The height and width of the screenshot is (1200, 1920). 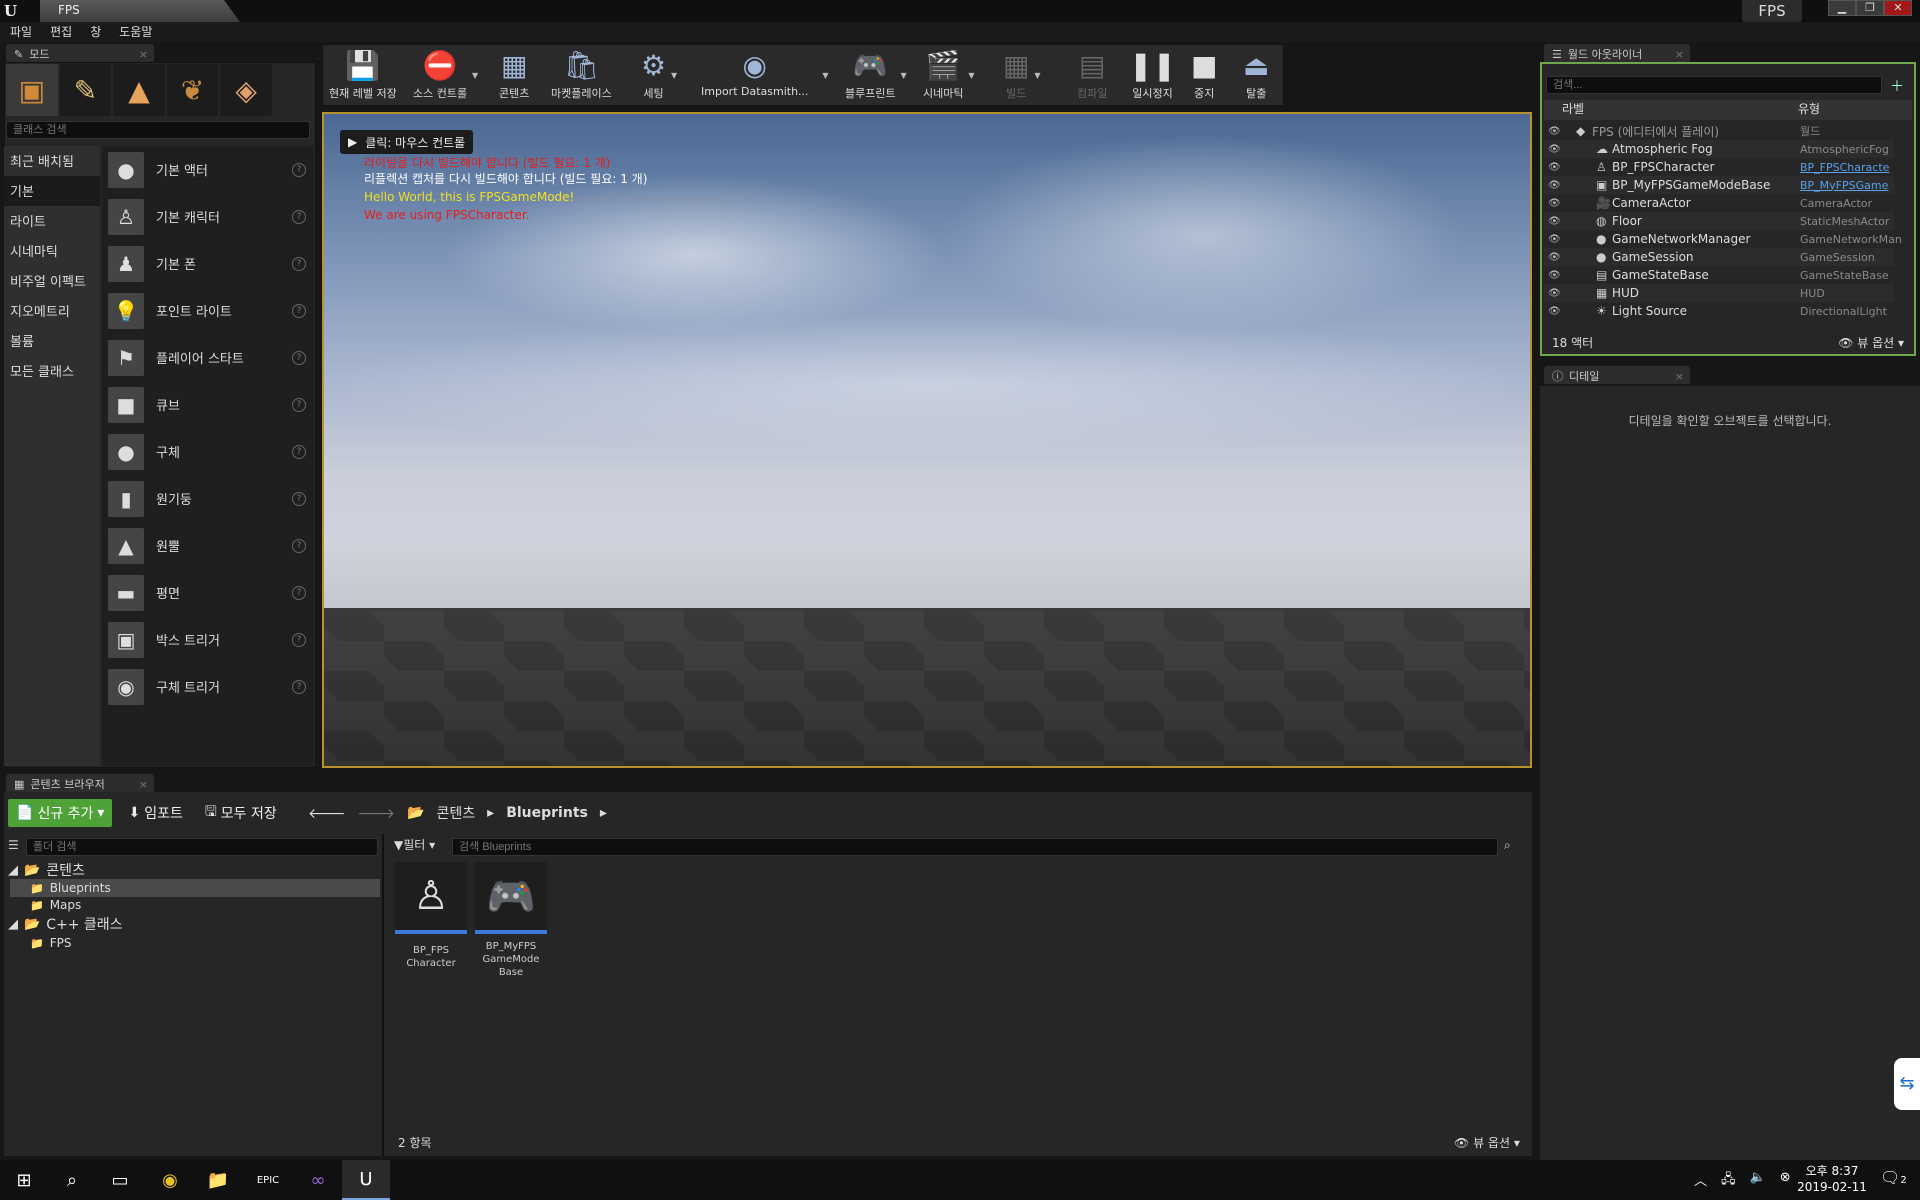 I want to click on table-row: 👁 ☁ Atmospheric Fog AtmosphericFog, so click(x=1719, y=149).